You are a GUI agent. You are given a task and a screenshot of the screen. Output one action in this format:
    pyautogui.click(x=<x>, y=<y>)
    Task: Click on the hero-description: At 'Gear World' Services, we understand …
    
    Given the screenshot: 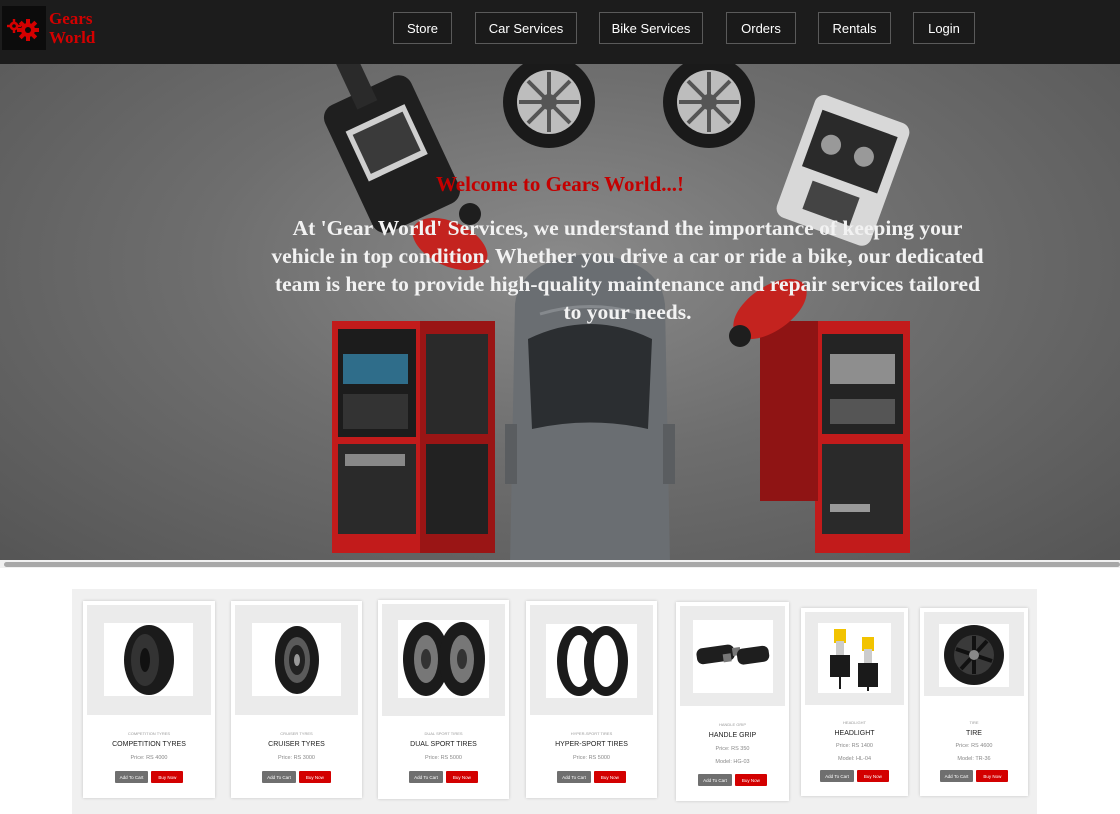 What is the action you would take?
    pyautogui.click(x=627, y=270)
    